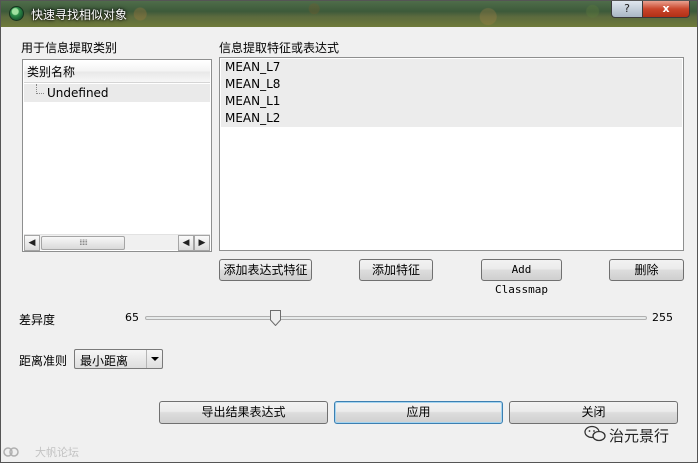  What do you see at coordinates (595, 433) in the screenshot?
I see `wechat-icon` at bounding box center [595, 433].